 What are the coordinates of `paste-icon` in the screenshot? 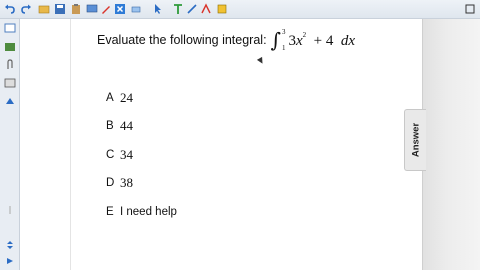 It's located at (76, 9).